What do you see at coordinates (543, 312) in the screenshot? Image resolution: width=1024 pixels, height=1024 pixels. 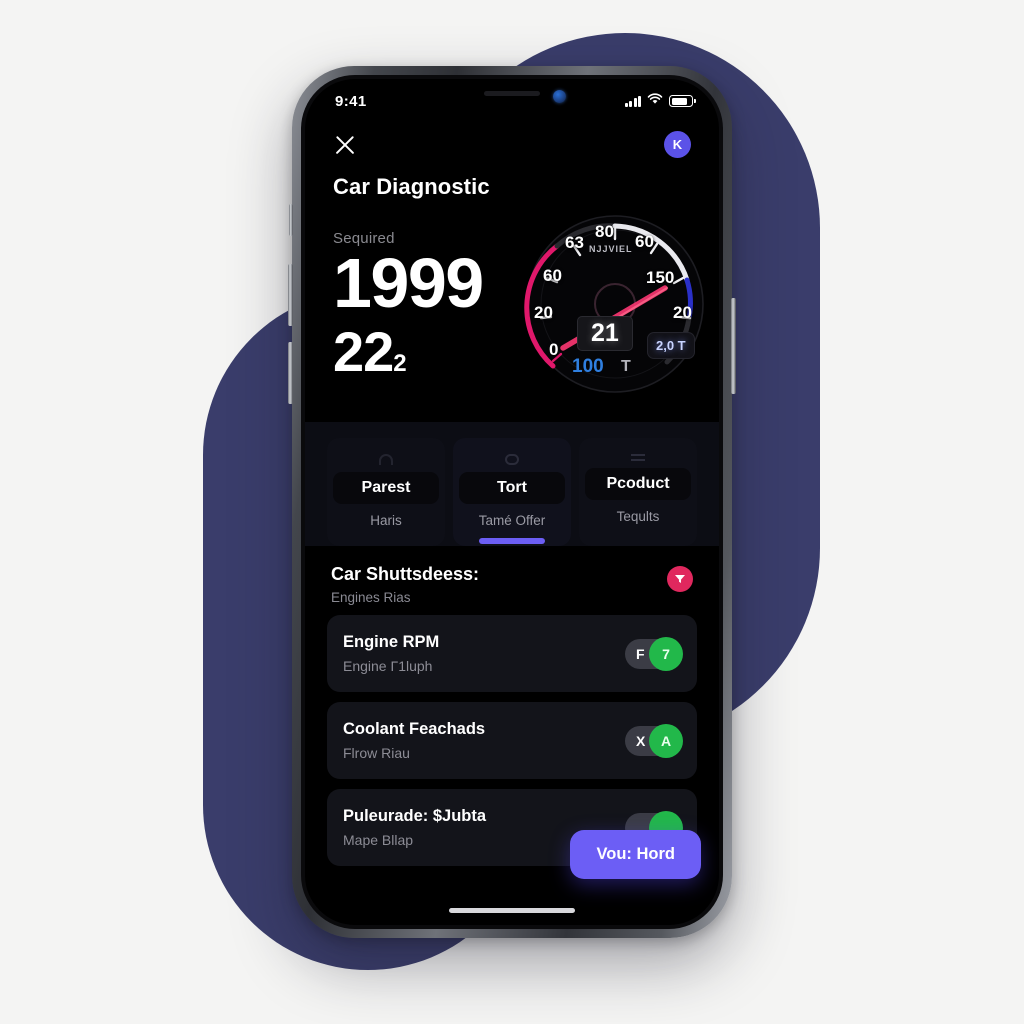 I see `gauge-tick-20-left: 20` at bounding box center [543, 312].